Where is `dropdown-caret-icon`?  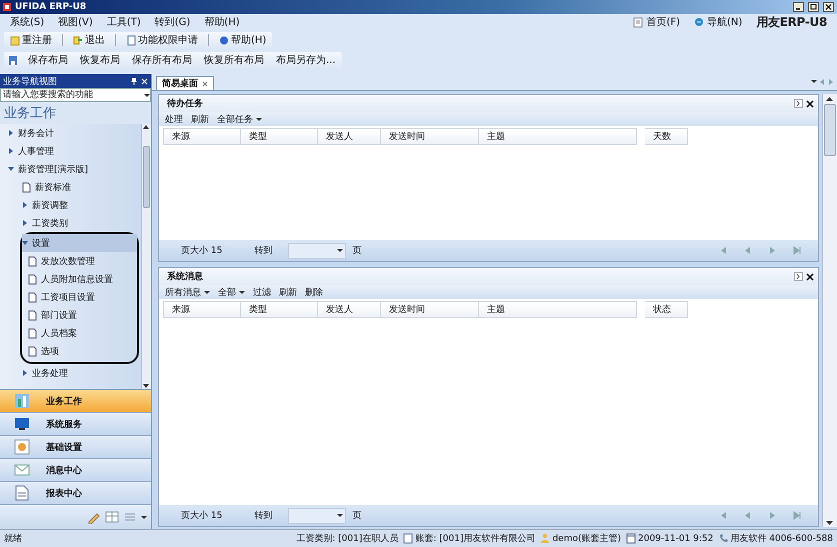 dropdown-caret-icon is located at coordinates (147, 95).